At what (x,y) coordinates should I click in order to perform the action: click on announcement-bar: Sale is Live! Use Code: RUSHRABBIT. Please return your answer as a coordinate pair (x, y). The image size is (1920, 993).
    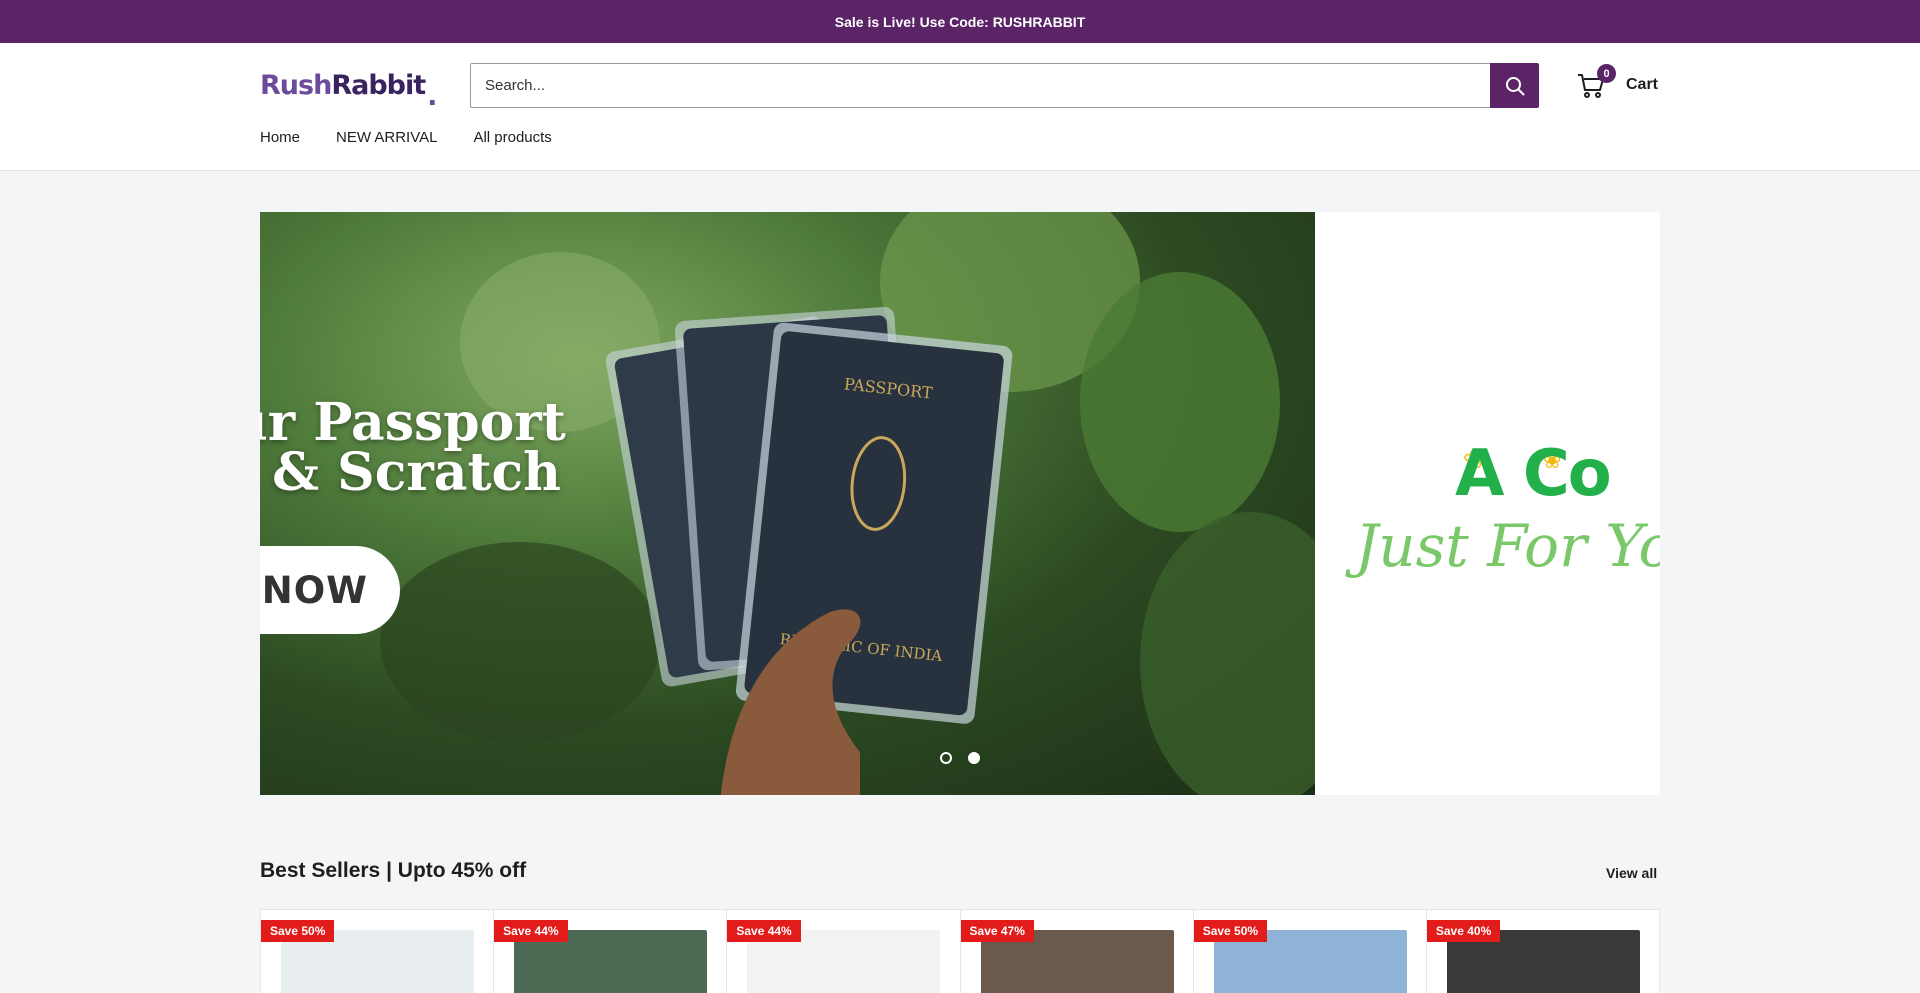
    Looking at the image, I should click on (960, 21).